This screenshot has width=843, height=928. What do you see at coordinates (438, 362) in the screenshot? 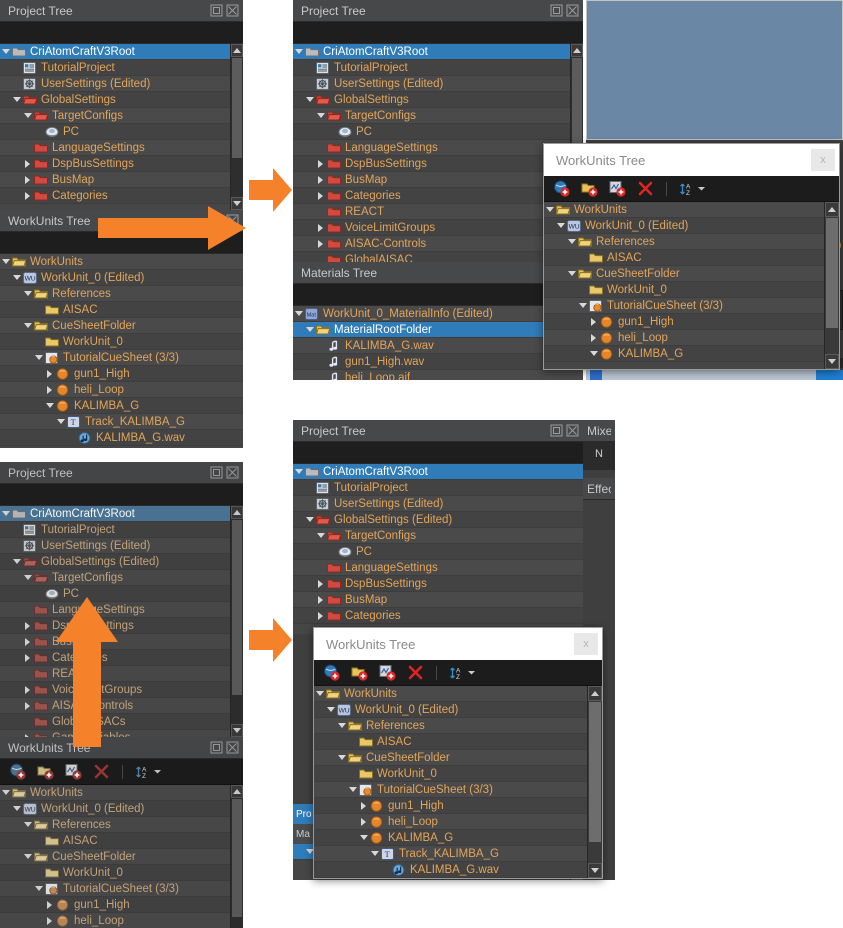
I see `tree-row: gun1_High.wav` at bounding box center [438, 362].